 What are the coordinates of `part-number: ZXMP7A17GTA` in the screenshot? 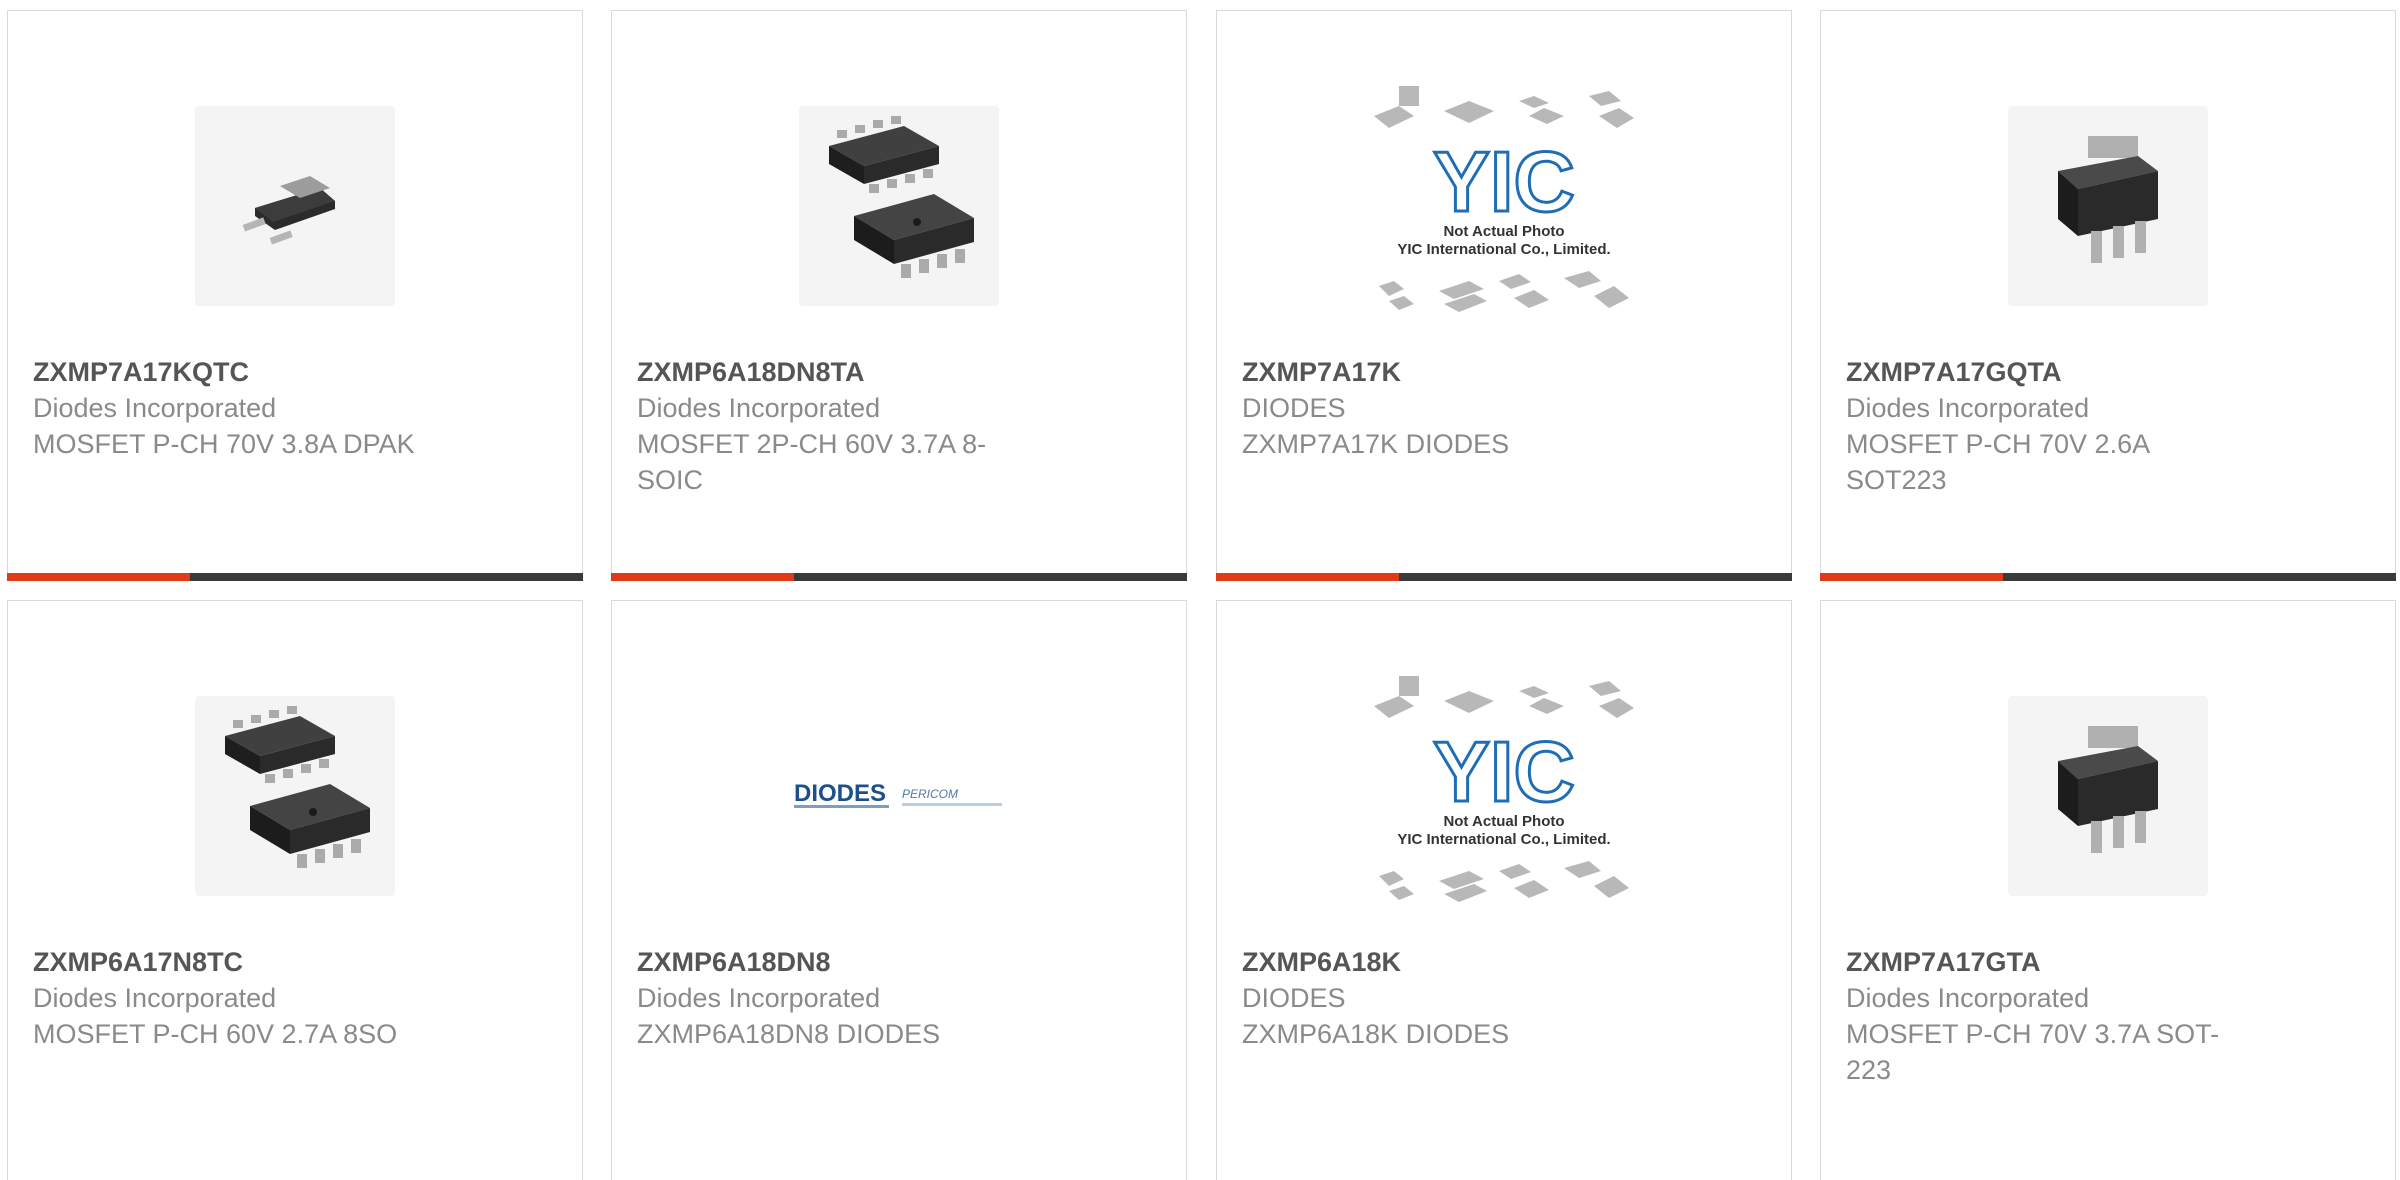 It's located at (2045, 962).